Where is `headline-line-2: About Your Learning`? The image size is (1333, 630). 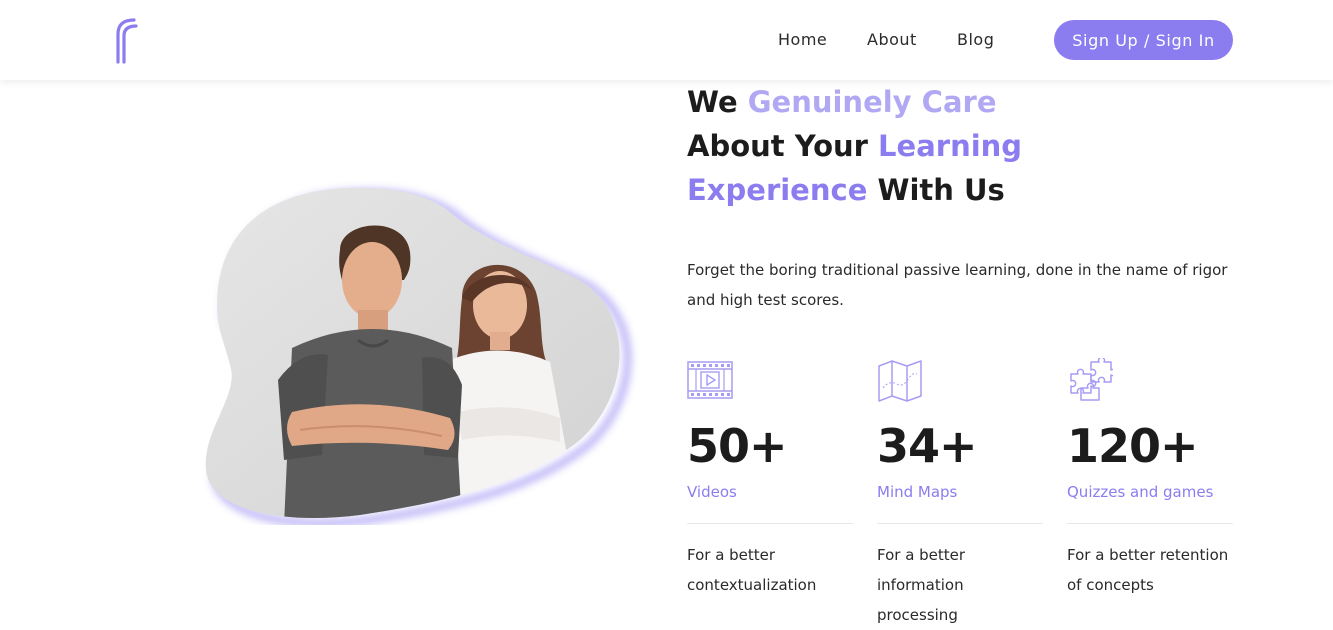 headline-line-2: About Your Learning is located at coordinates (987, 146).